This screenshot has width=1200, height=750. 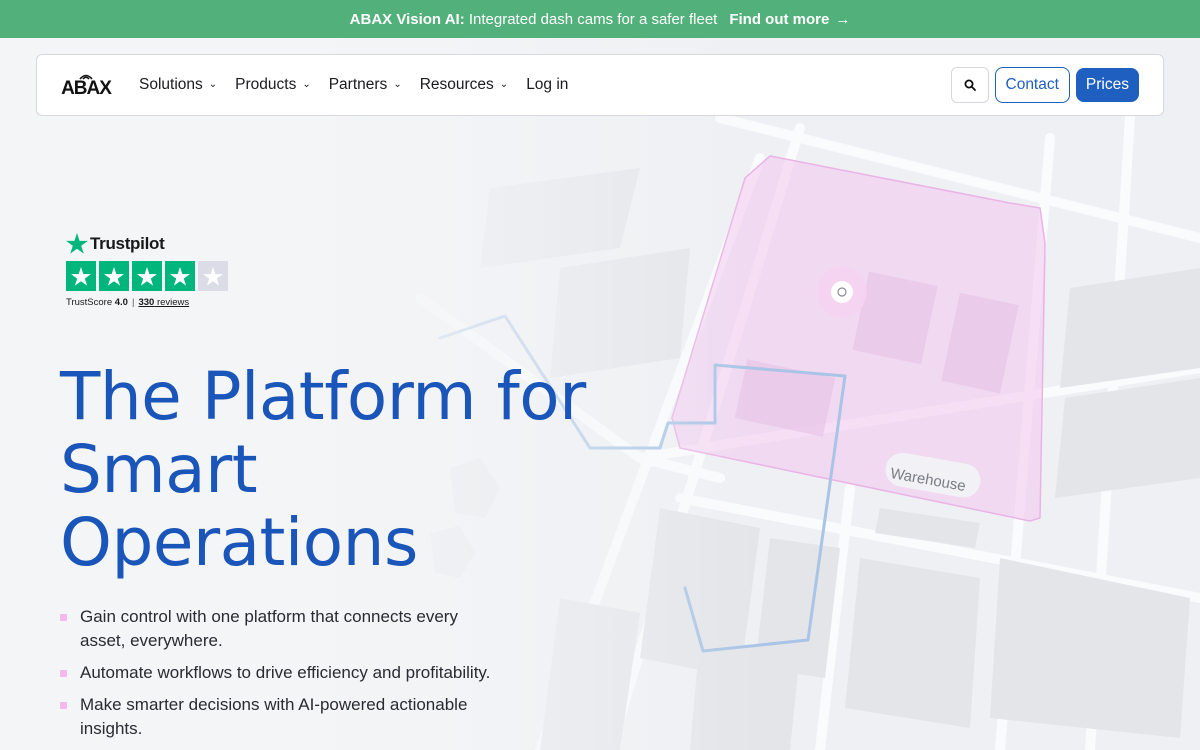 What do you see at coordinates (843, 19) in the screenshot?
I see `arrow-right-icon: →` at bounding box center [843, 19].